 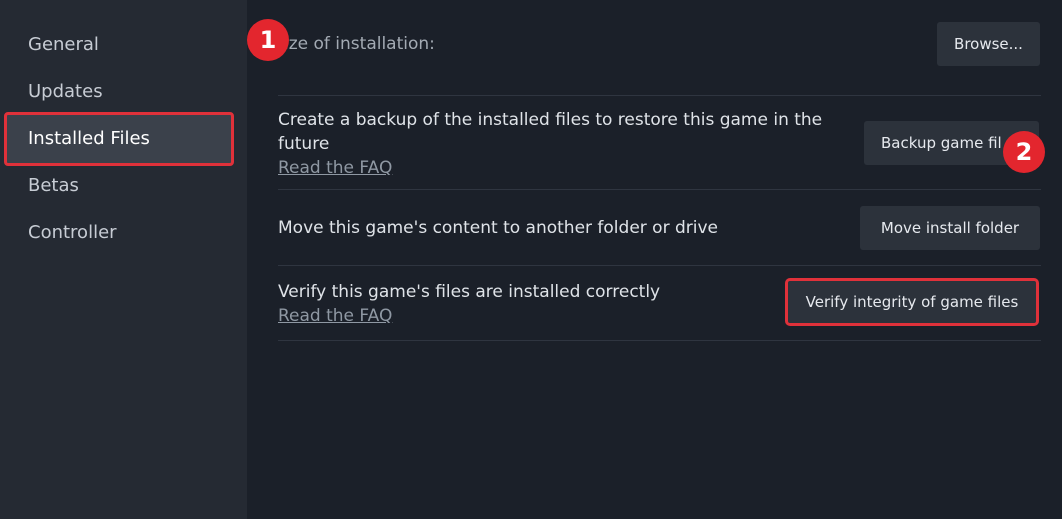 What do you see at coordinates (119, 92) in the screenshot?
I see `sidebar-item-updates: Updates` at bounding box center [119, 92].